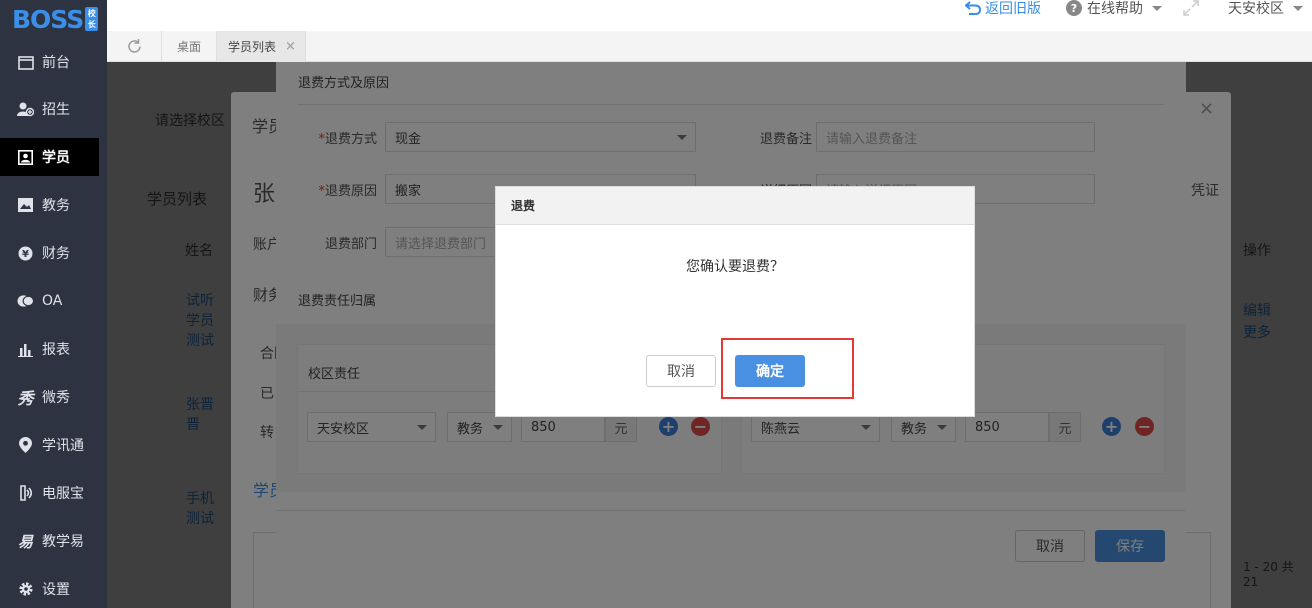 The image size is (1312, 608). What do you see at coordinates (25, 349) in the screenshot?
I see `bar-chart-icon` at bounding box center [25, 349].